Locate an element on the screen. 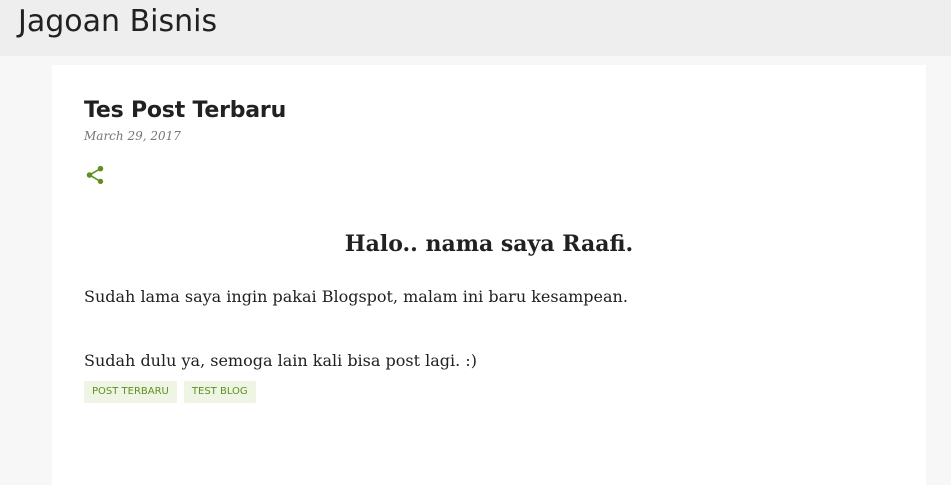 Image resolution: width=951 pixels, height=485 pixels. share-button is located at coordinates (95, 175).